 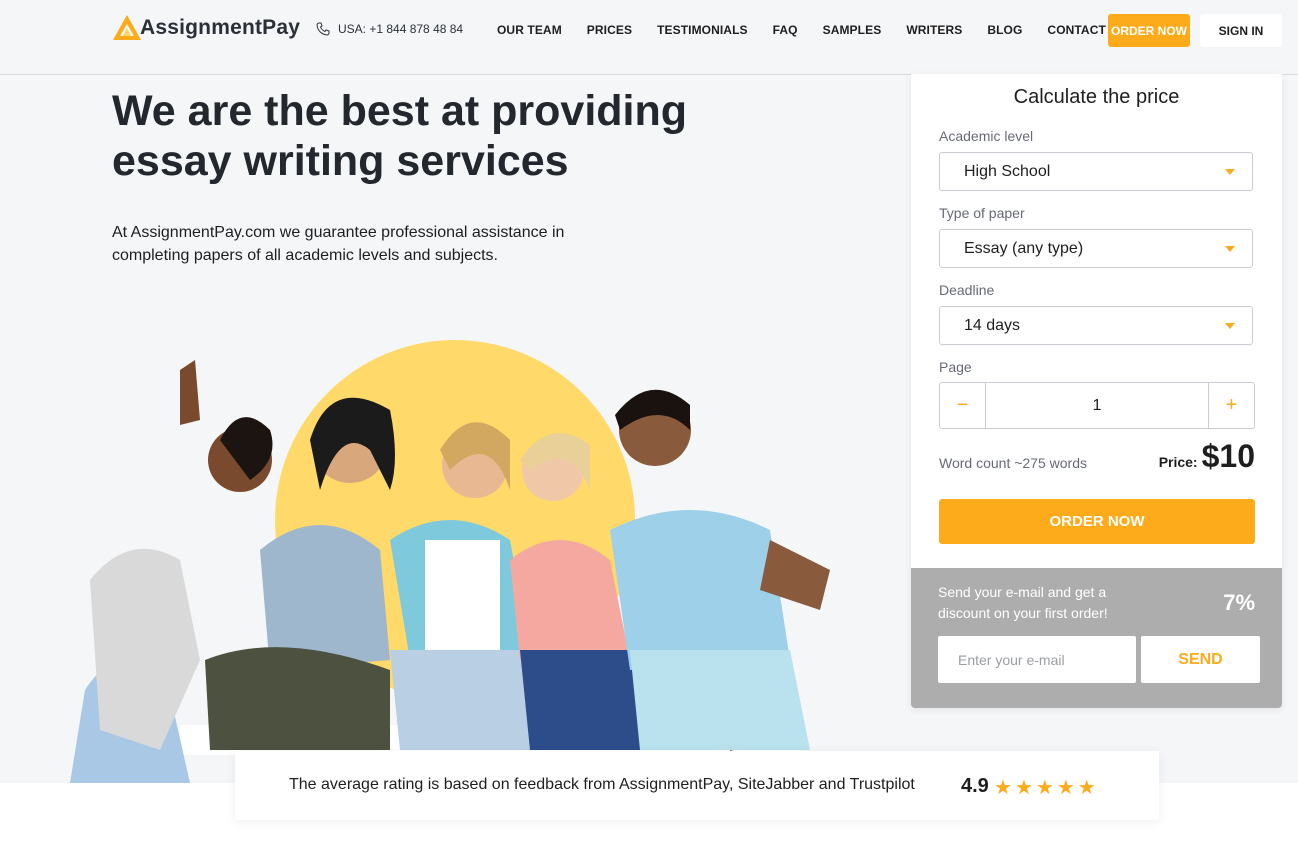 What do you see at coordinates (1096, 325) in the screenshot?
I see `deadline-select: 14 days` at bounding box center [1096, 325].